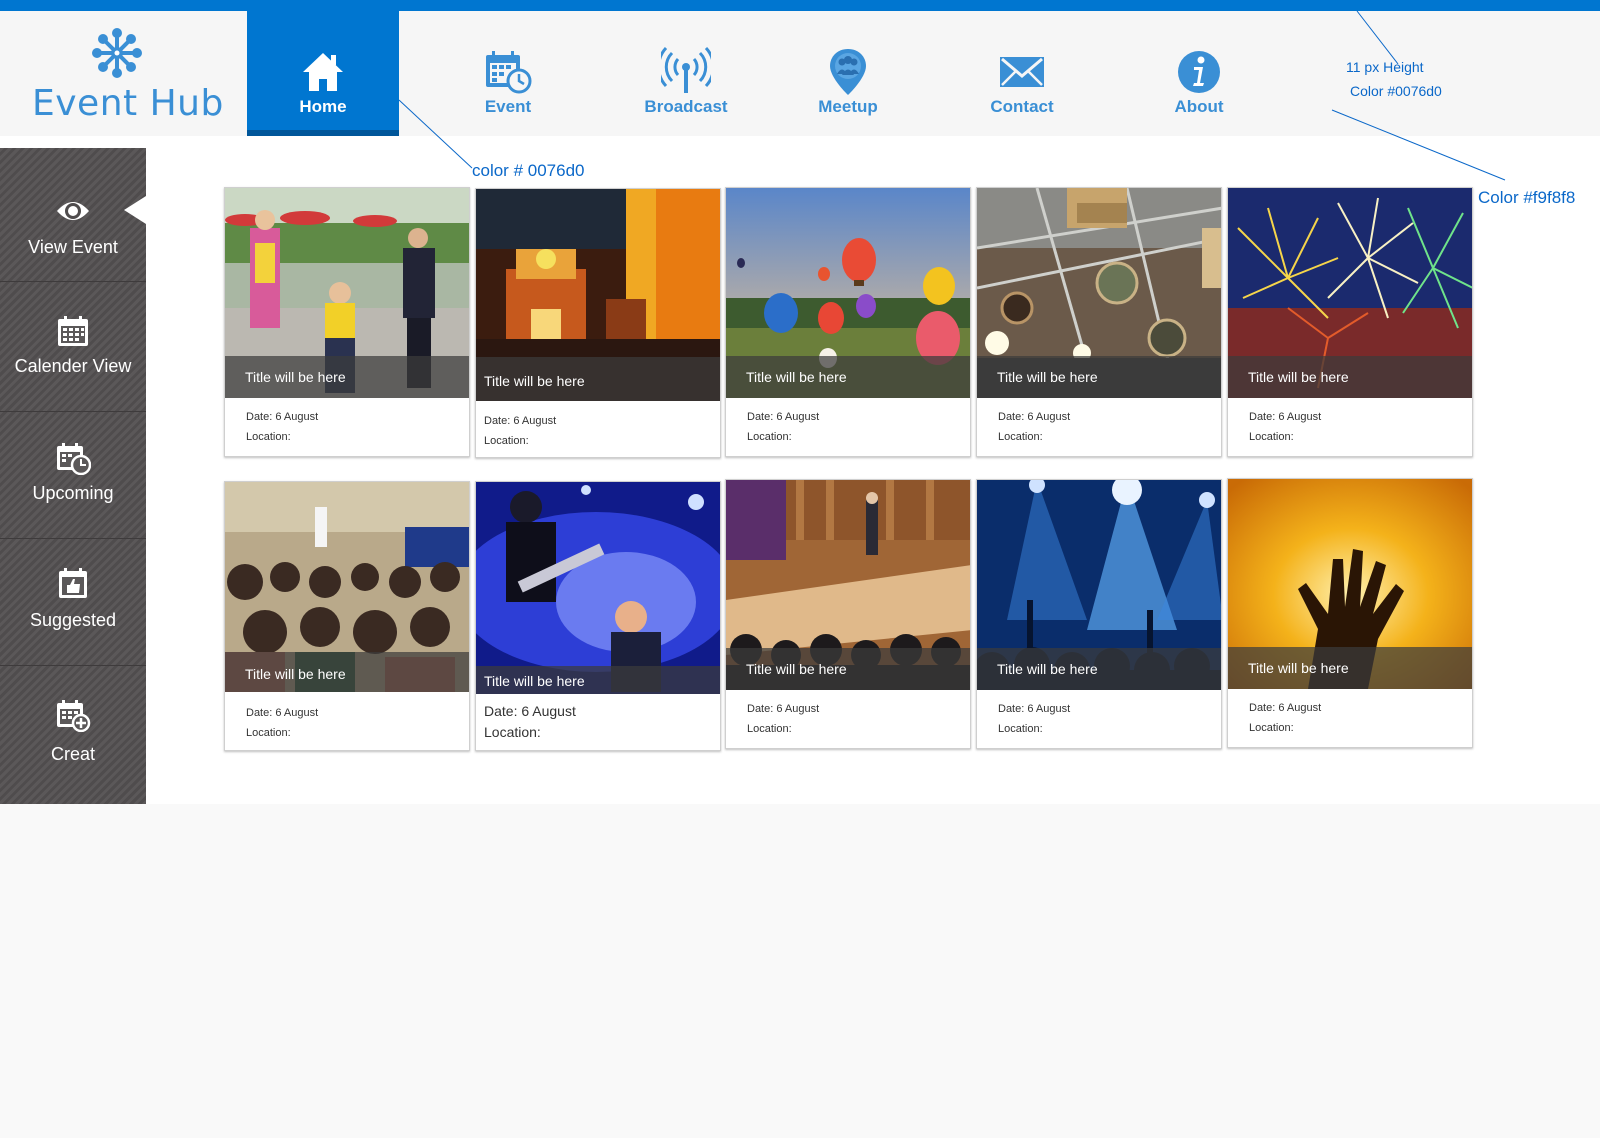  What do you see at coordinates (74, 716) in the screenshot?
I see `calendar-add-icon` at bounding box center [74, 716].